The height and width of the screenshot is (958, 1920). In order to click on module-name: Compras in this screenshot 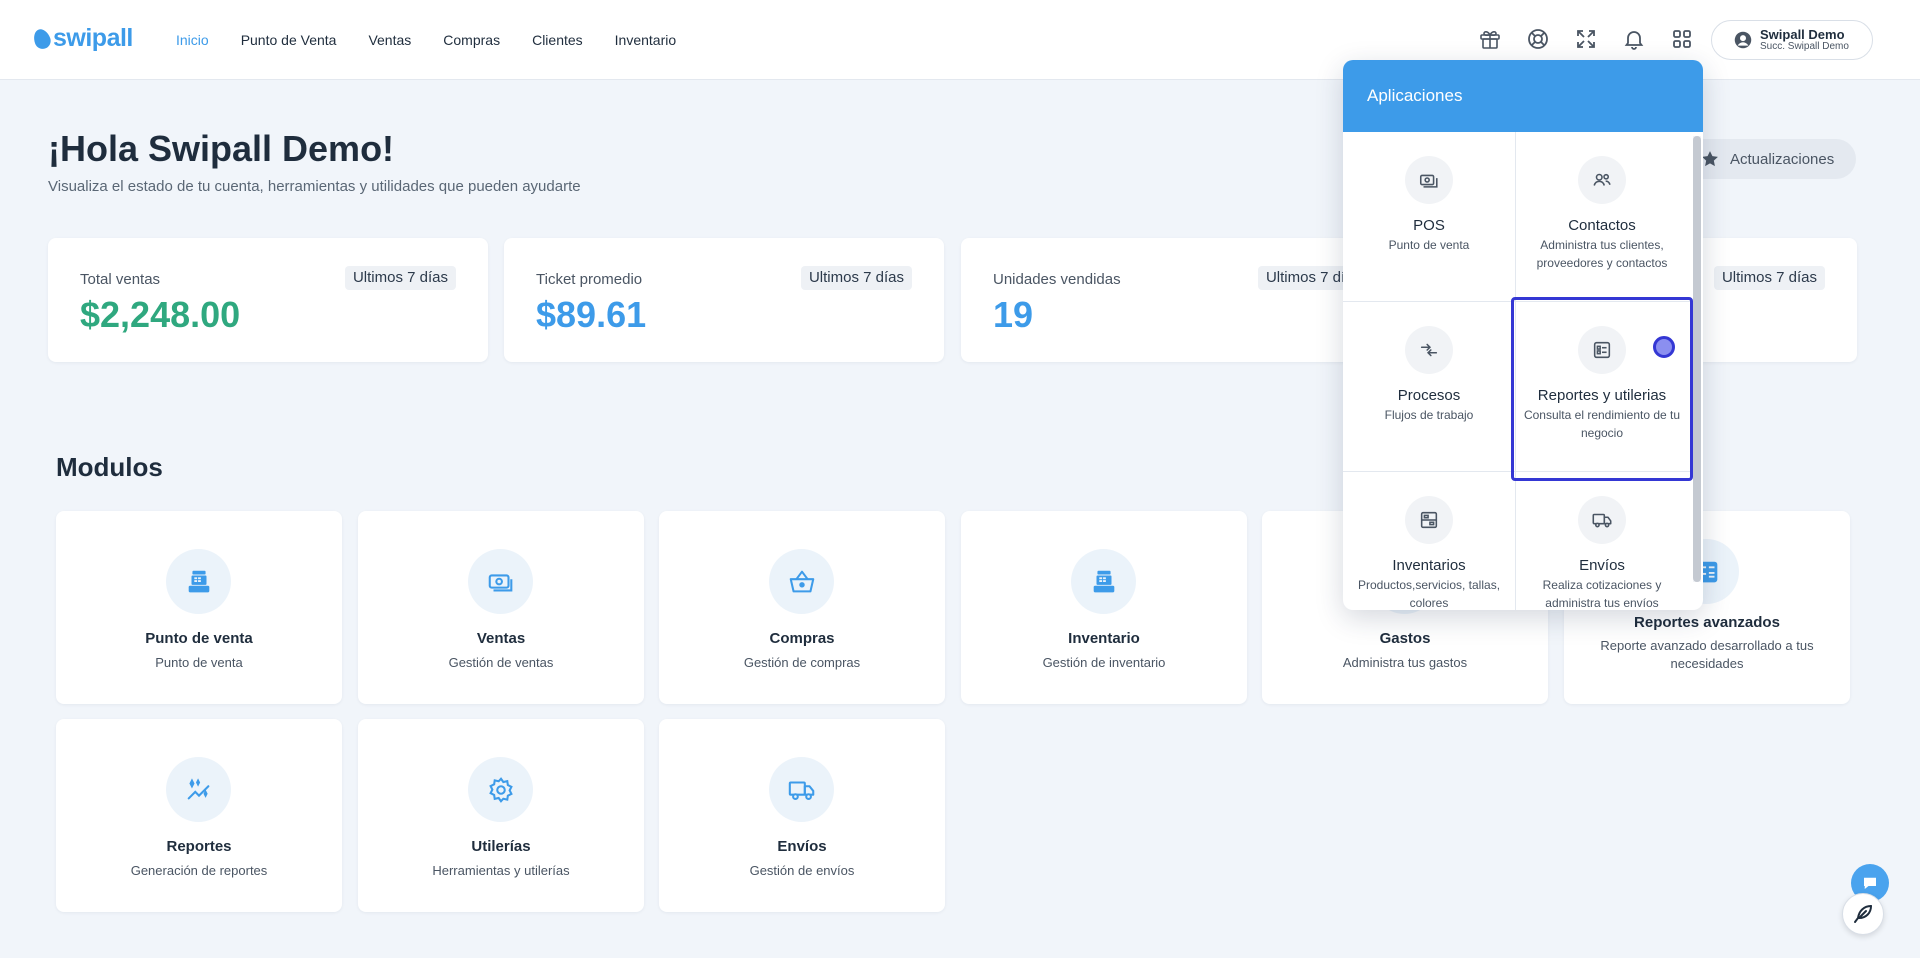, I will do `click(802, 638)`.